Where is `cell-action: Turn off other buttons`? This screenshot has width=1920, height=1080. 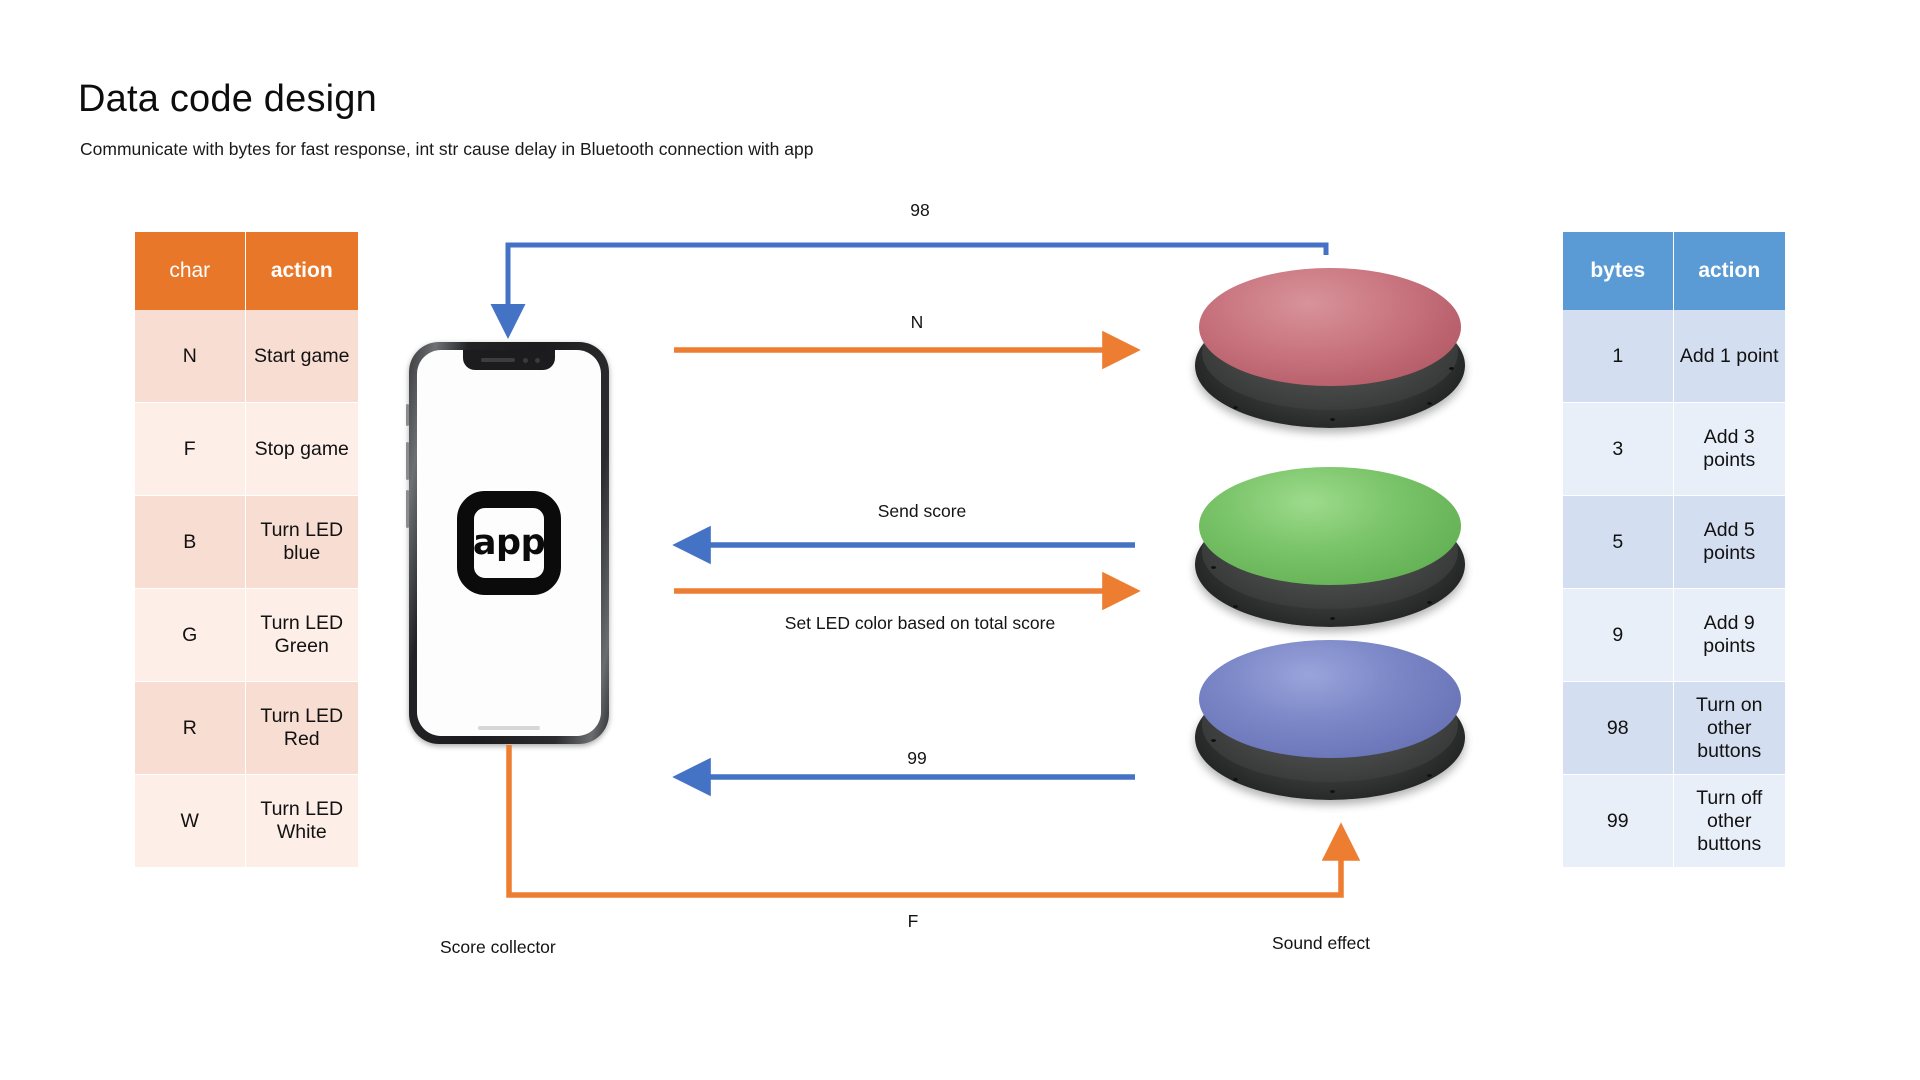 cell-action: Turn off other buttons is located at coordinates (1729, 821).